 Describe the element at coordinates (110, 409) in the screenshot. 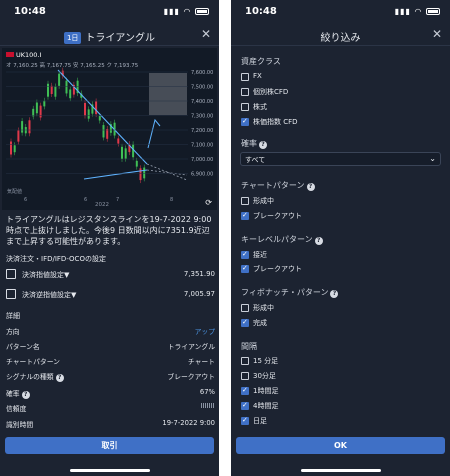

I see `detail-row-confidence: 信頼度` at that location.